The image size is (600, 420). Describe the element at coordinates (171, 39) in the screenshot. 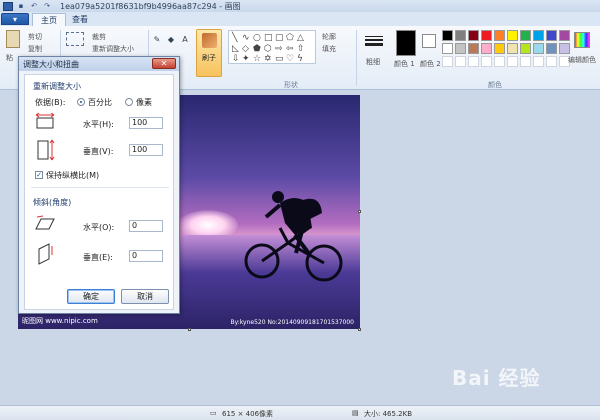

I see `fill-bucket-icon: ◆` at that location.